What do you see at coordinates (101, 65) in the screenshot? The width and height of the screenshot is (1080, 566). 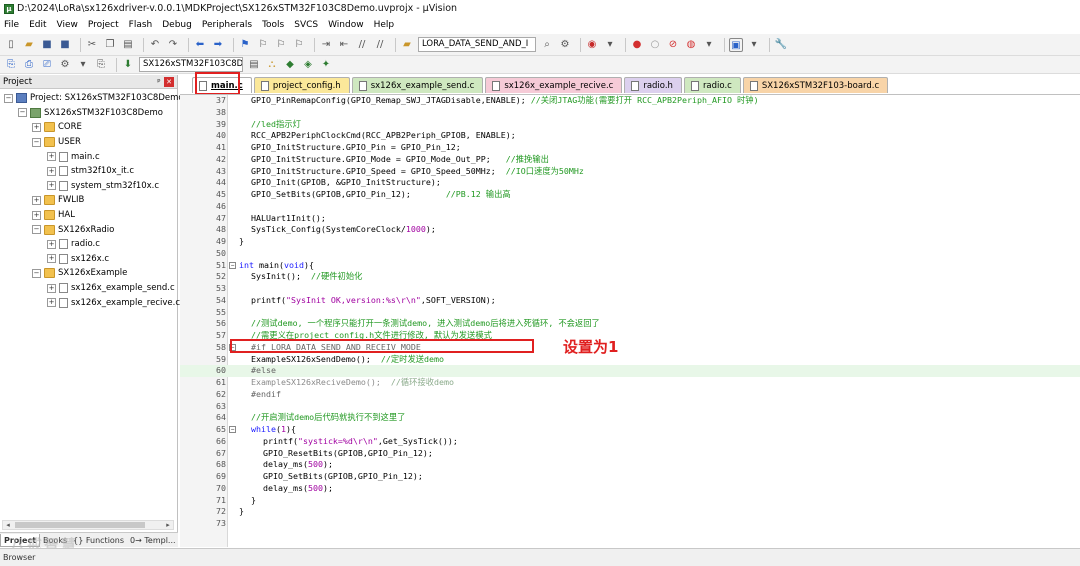 I see `download-icon: ⎘` at bounding box center [101, 65].